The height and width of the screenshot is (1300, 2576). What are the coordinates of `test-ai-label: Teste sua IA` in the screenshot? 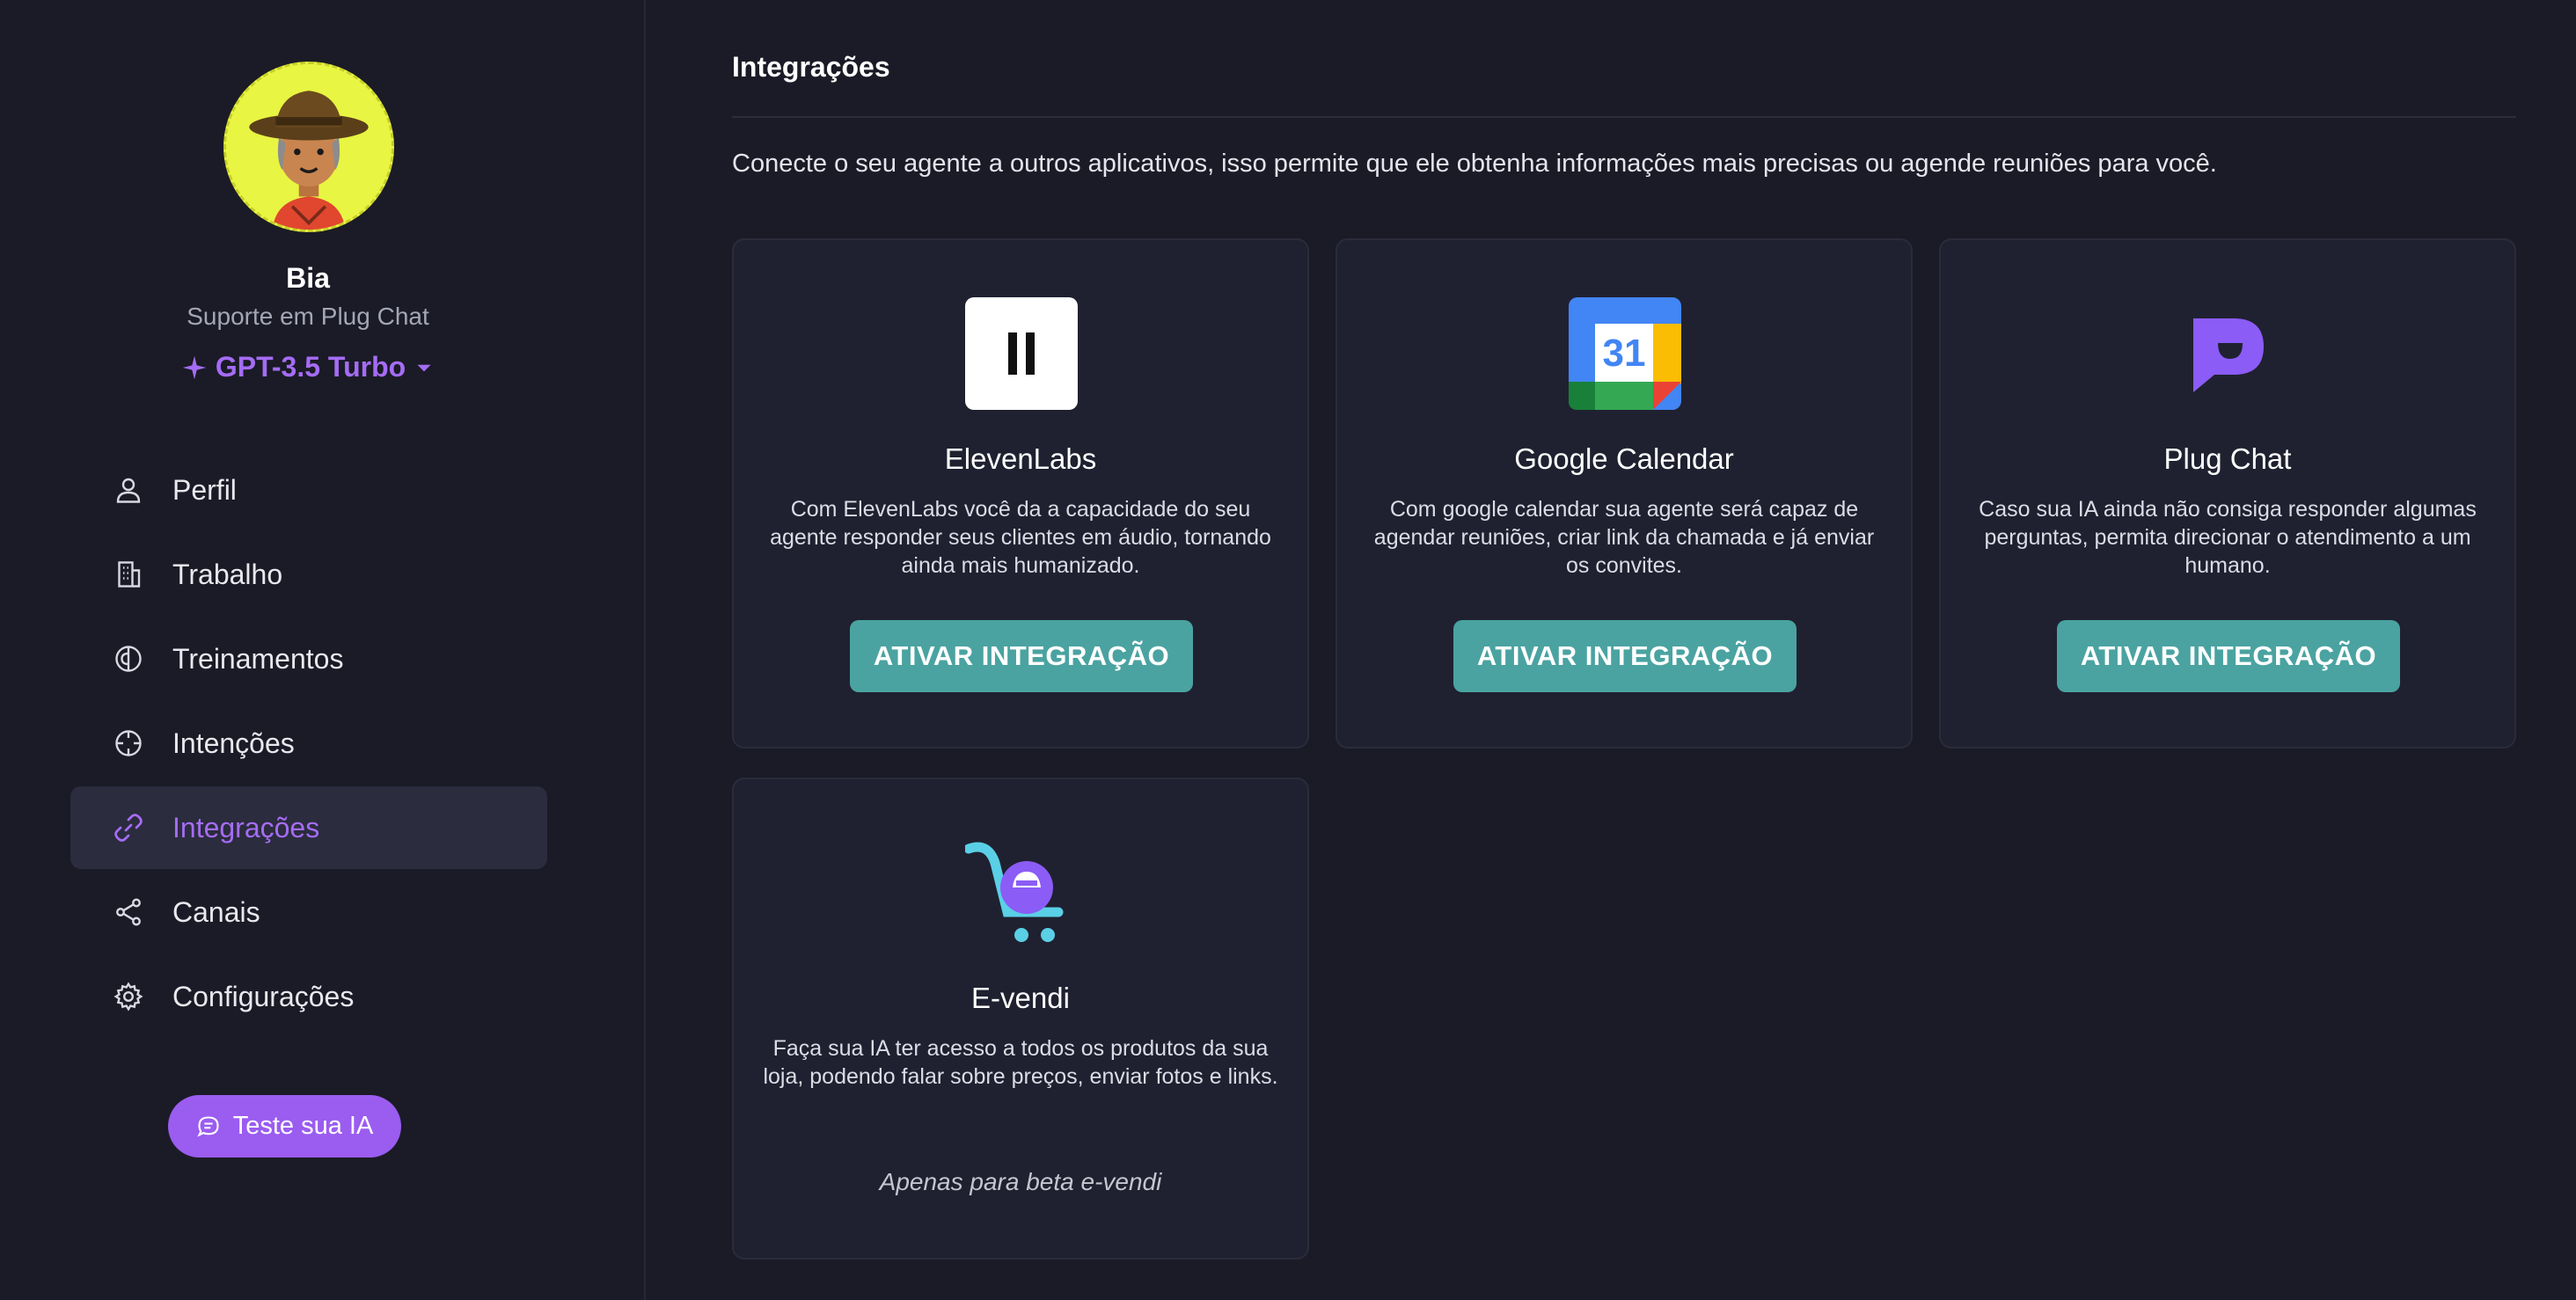 It's located at (303, 1126).